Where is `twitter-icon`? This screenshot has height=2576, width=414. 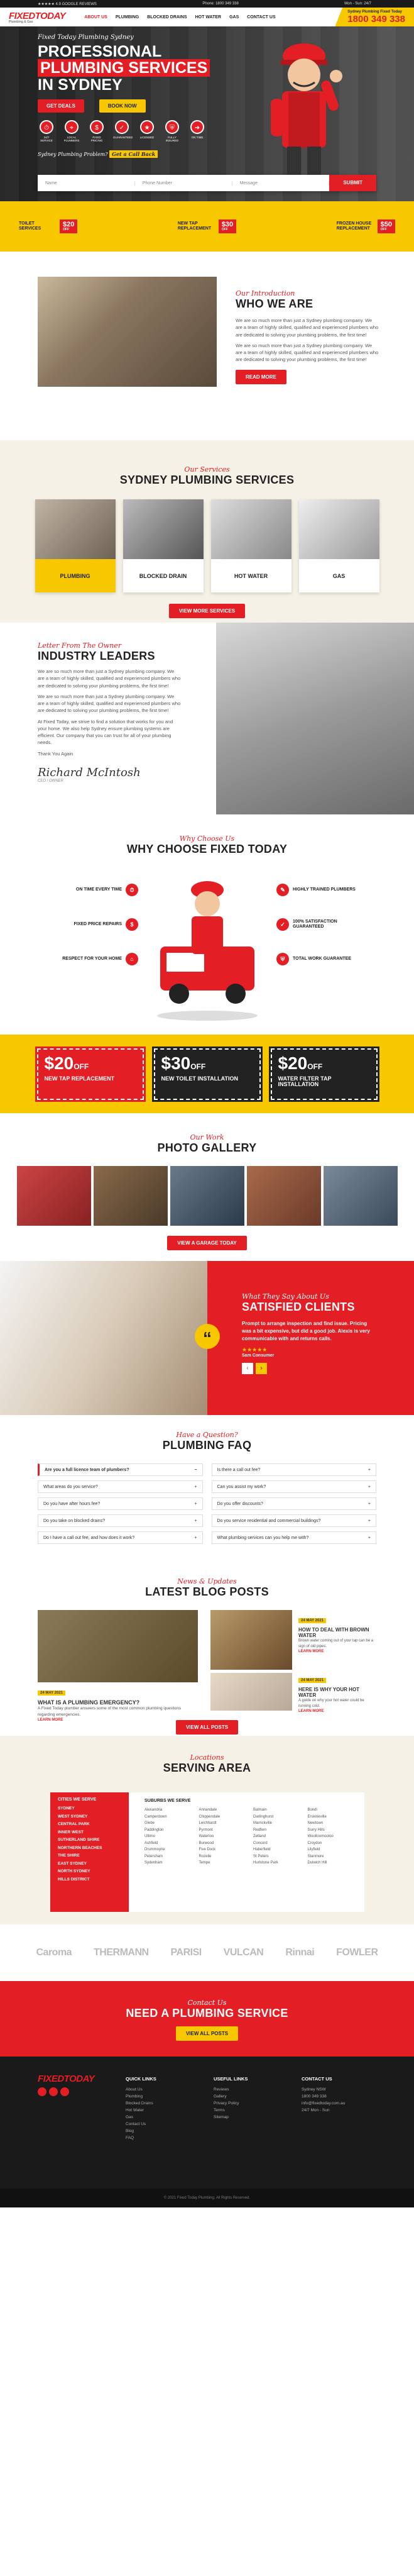 twitter-icon is located at coordinates (64, 2091).